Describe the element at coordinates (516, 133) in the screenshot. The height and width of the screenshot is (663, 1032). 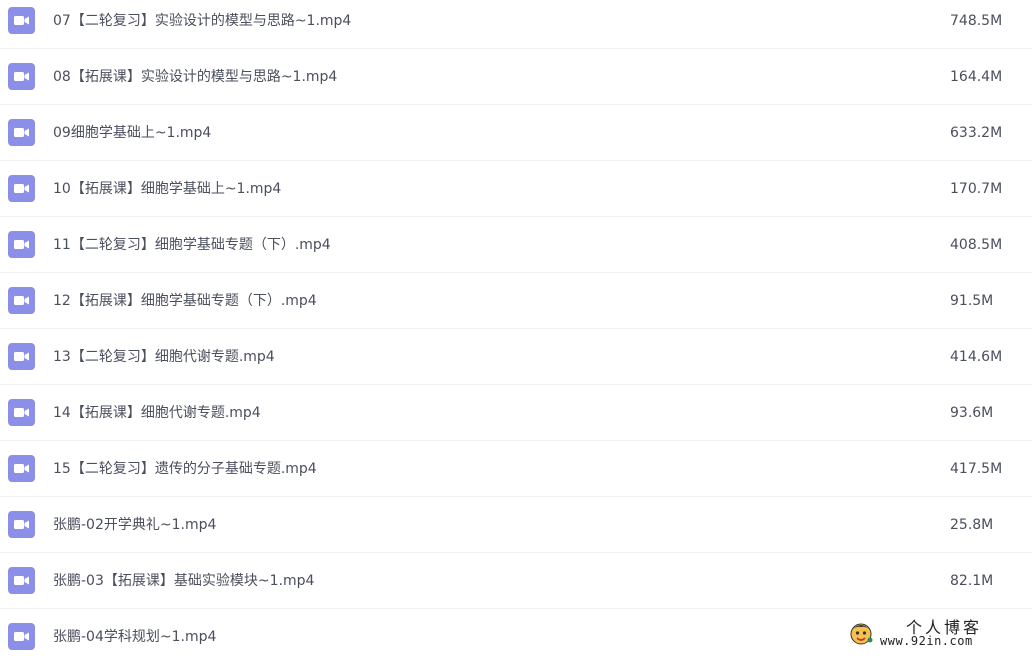
I see `file-row: 09细胞学基础上~1.mp4 633.2M` at that location.